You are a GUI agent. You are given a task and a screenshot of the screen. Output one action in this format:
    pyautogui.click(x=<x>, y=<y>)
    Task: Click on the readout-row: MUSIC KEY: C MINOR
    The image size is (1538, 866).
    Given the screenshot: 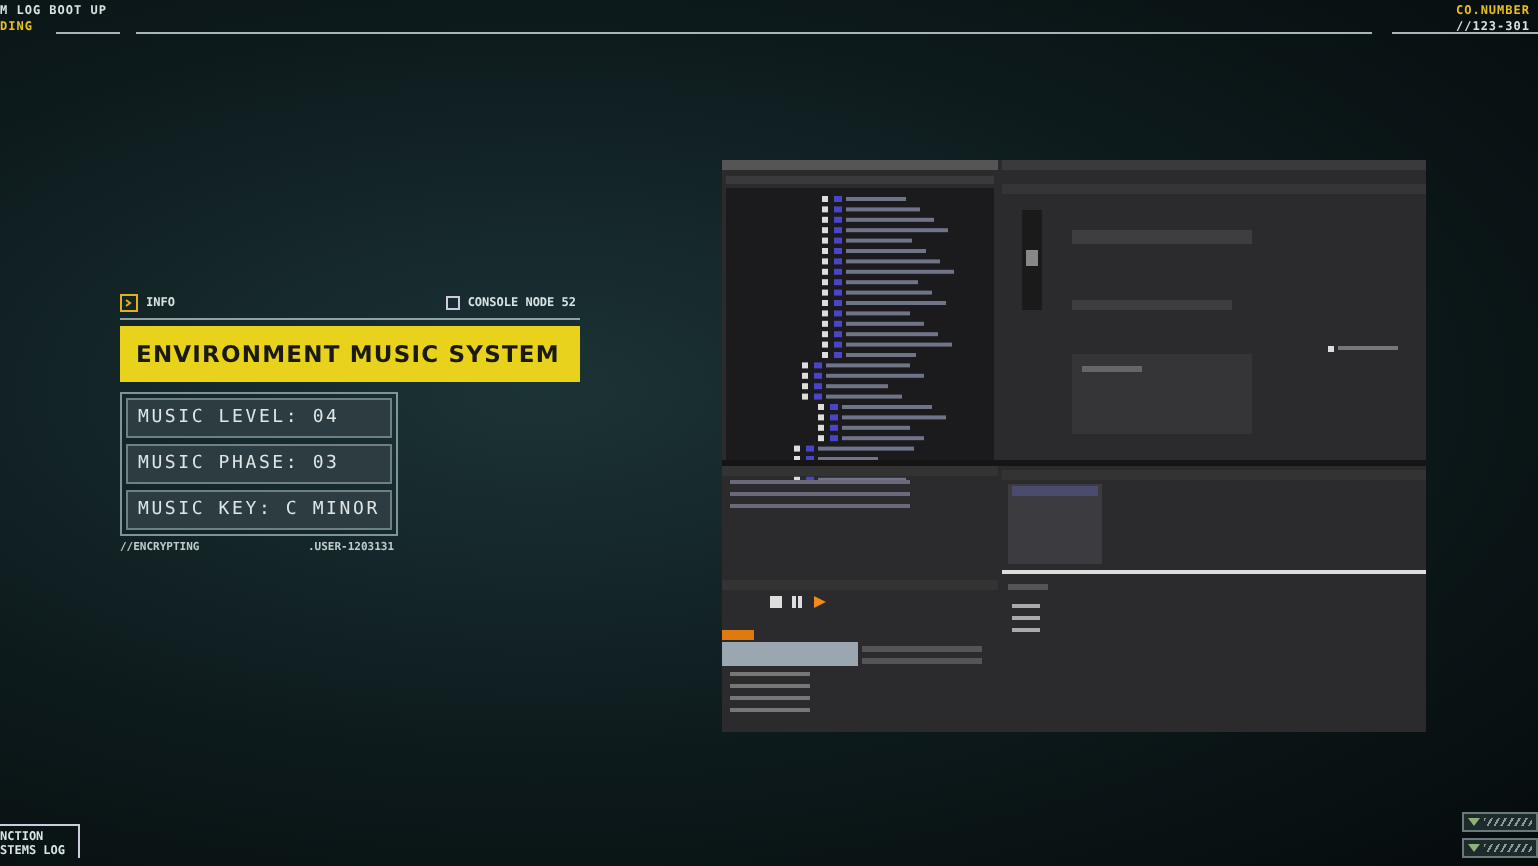 What is the action you would take?
    pyautogui.click(x=259, y=510)
    